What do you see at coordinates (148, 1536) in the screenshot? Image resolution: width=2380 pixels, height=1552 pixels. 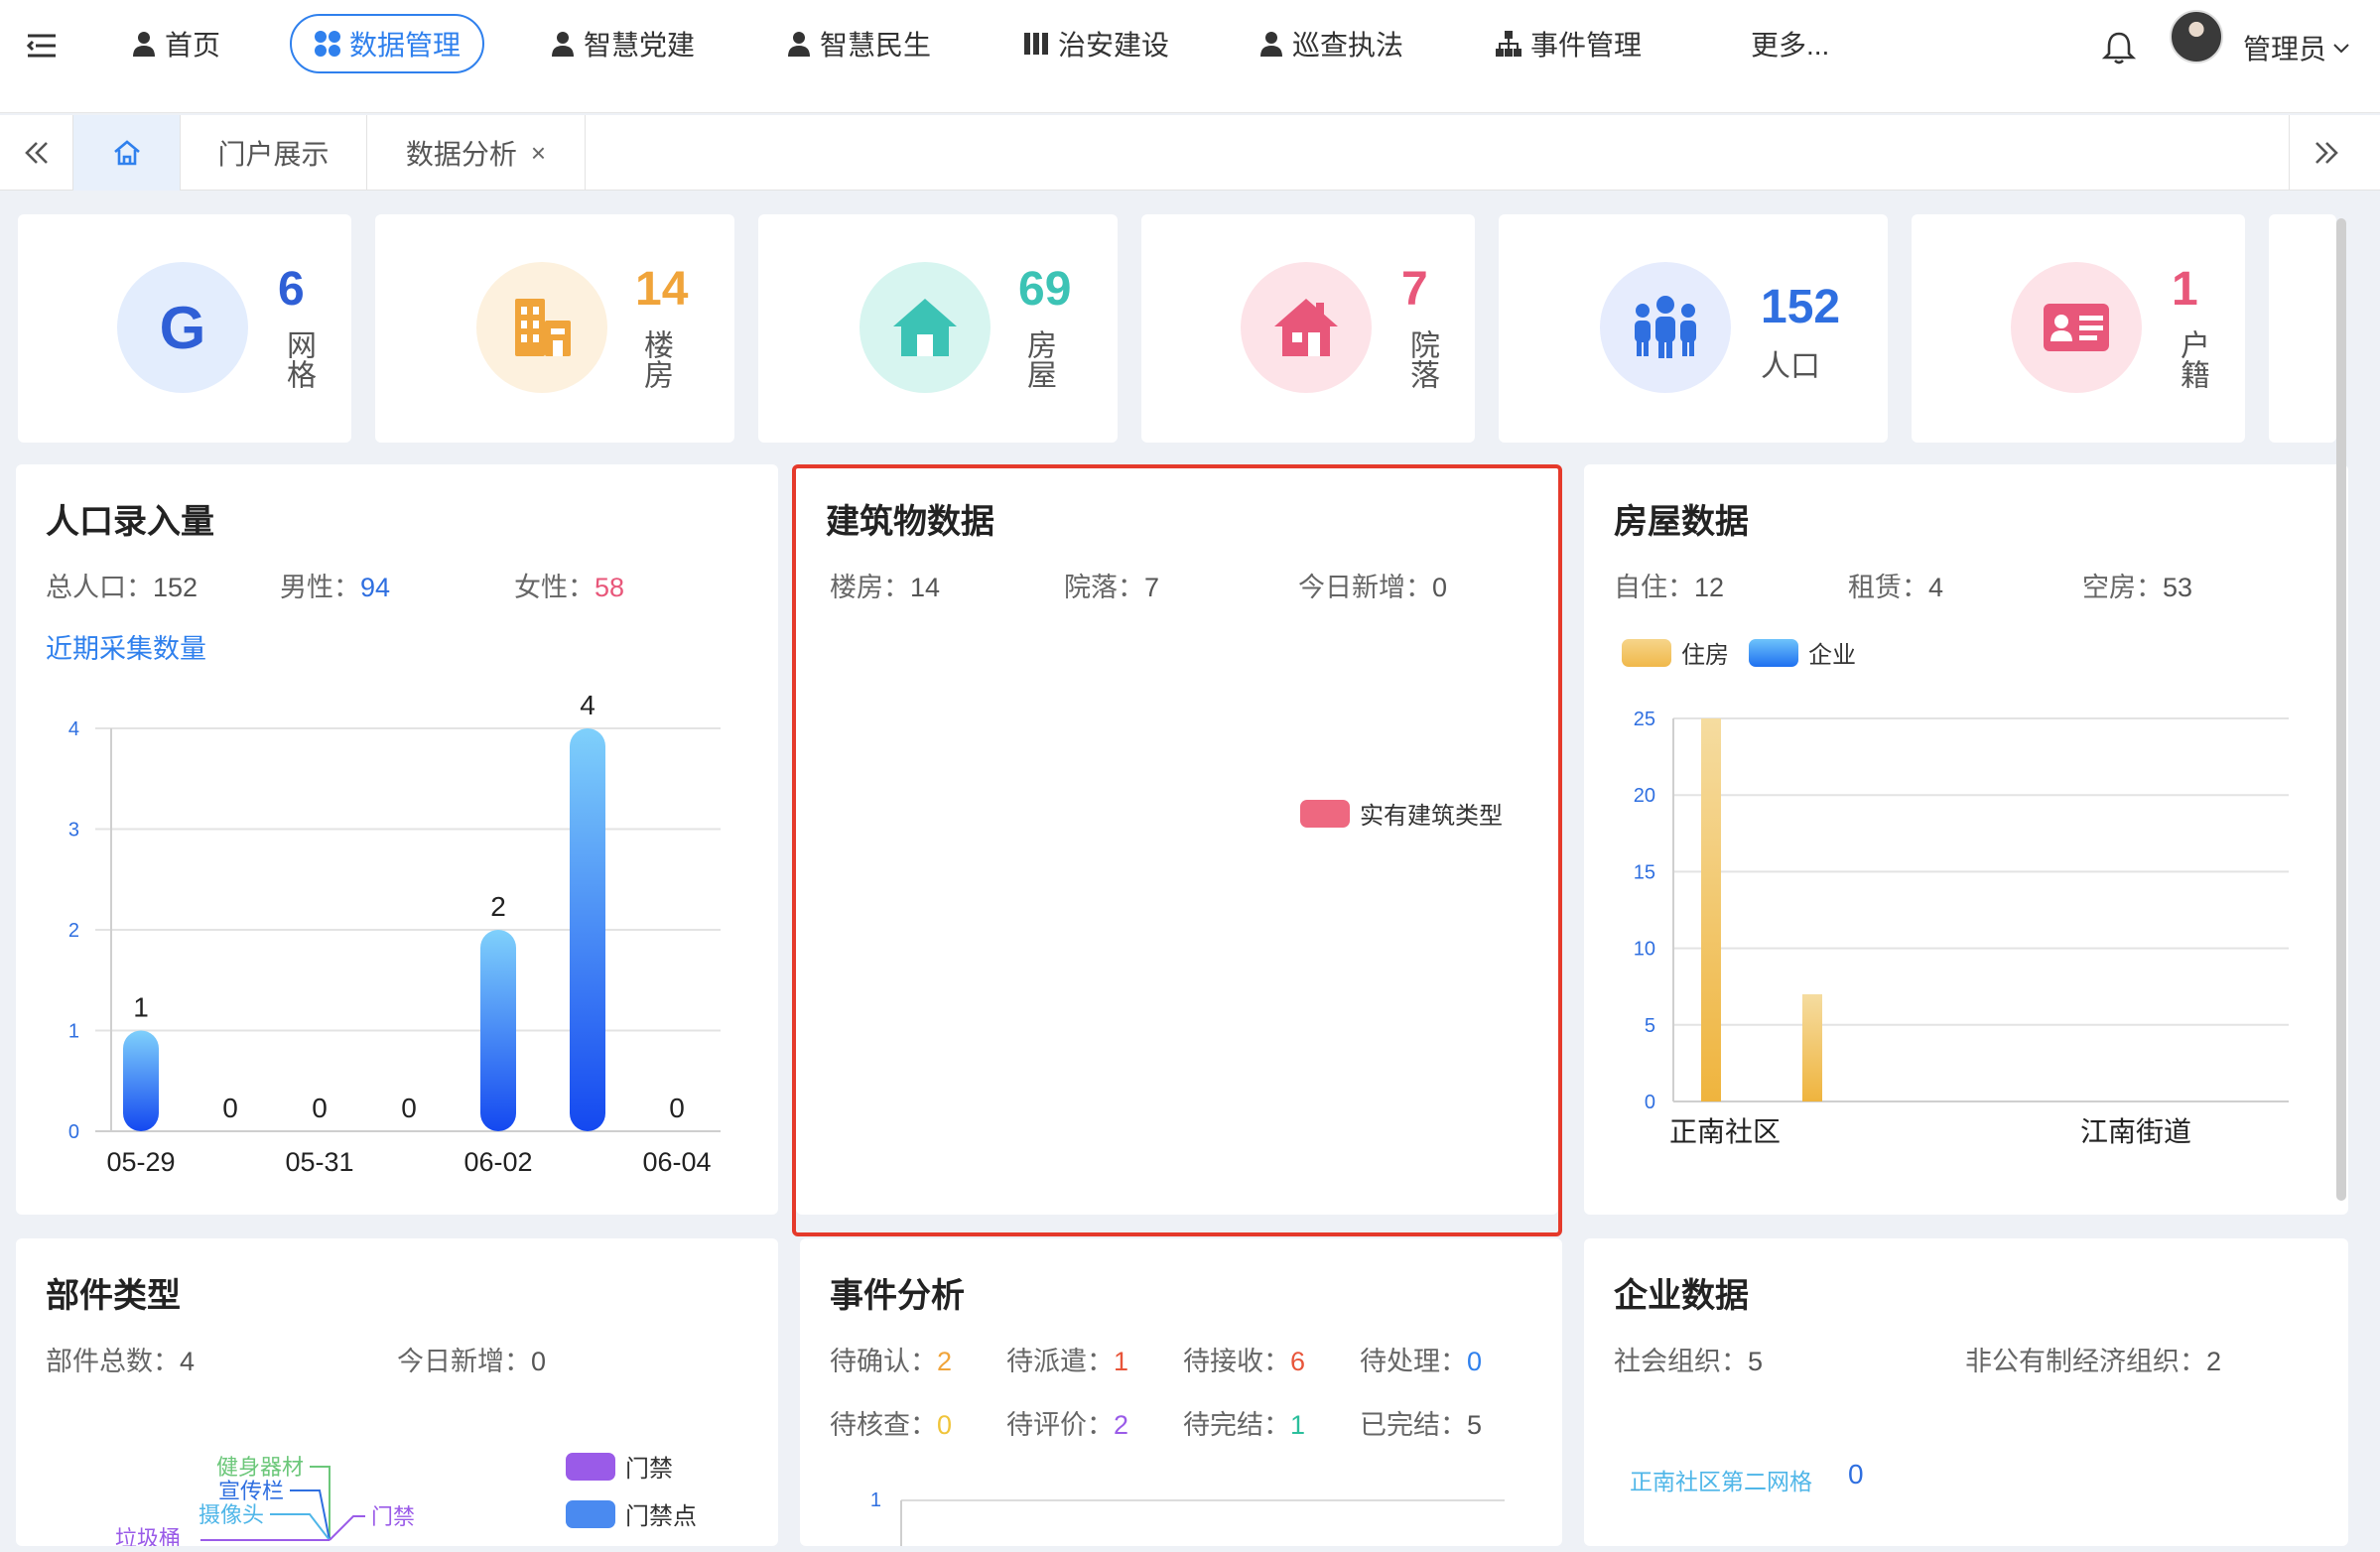 I see `tree-label: 垃圾桶` at bounding box center [148, 1536].